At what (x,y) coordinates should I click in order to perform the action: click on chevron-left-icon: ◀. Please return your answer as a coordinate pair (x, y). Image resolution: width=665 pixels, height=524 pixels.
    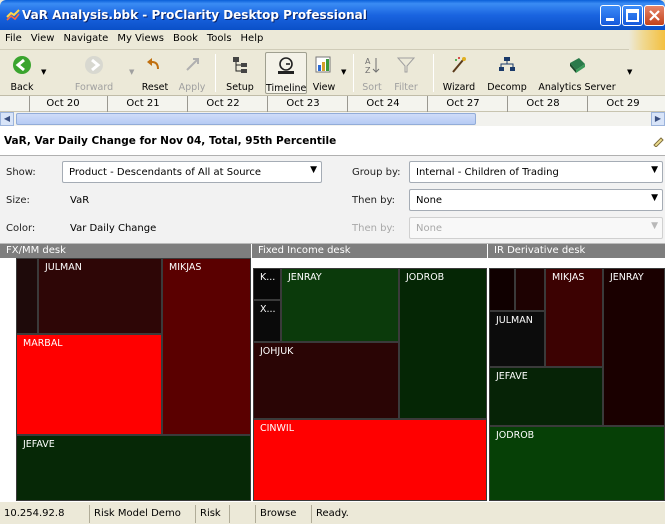
    Looking at the image, I should click on (7, 118).